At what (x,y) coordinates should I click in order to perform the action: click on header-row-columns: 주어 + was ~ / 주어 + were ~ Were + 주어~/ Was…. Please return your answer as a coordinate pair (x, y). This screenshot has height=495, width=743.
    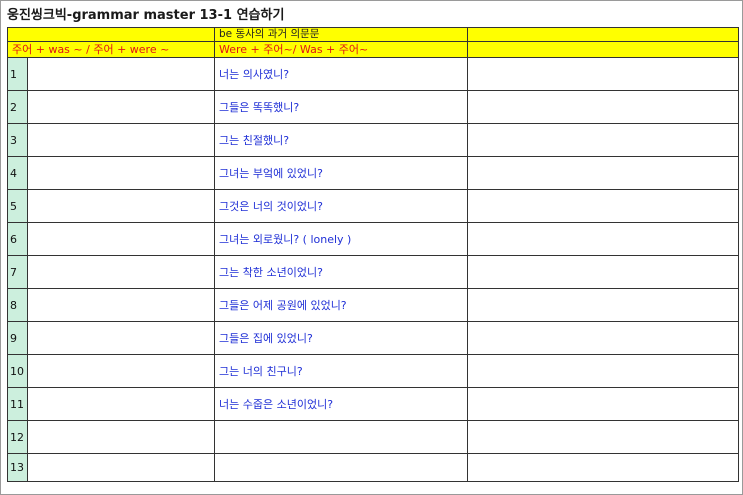
    Looking at the image, I should click on (373, 49).